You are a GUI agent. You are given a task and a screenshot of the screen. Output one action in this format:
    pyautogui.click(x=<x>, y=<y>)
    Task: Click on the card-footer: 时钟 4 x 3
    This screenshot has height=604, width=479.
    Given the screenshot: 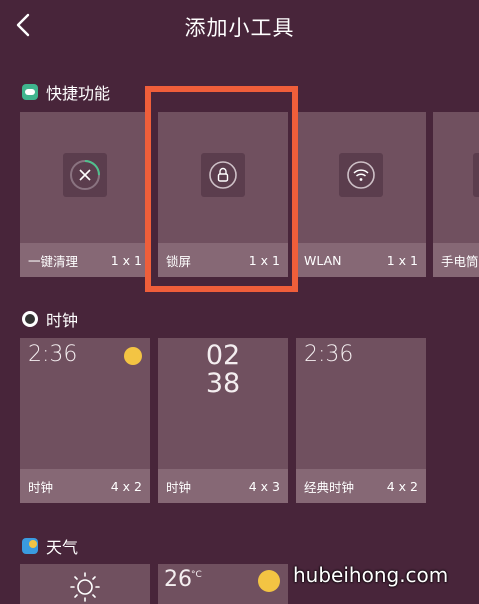 What is the action you would take?
    pyautogui.click(x=223, y=486)
    